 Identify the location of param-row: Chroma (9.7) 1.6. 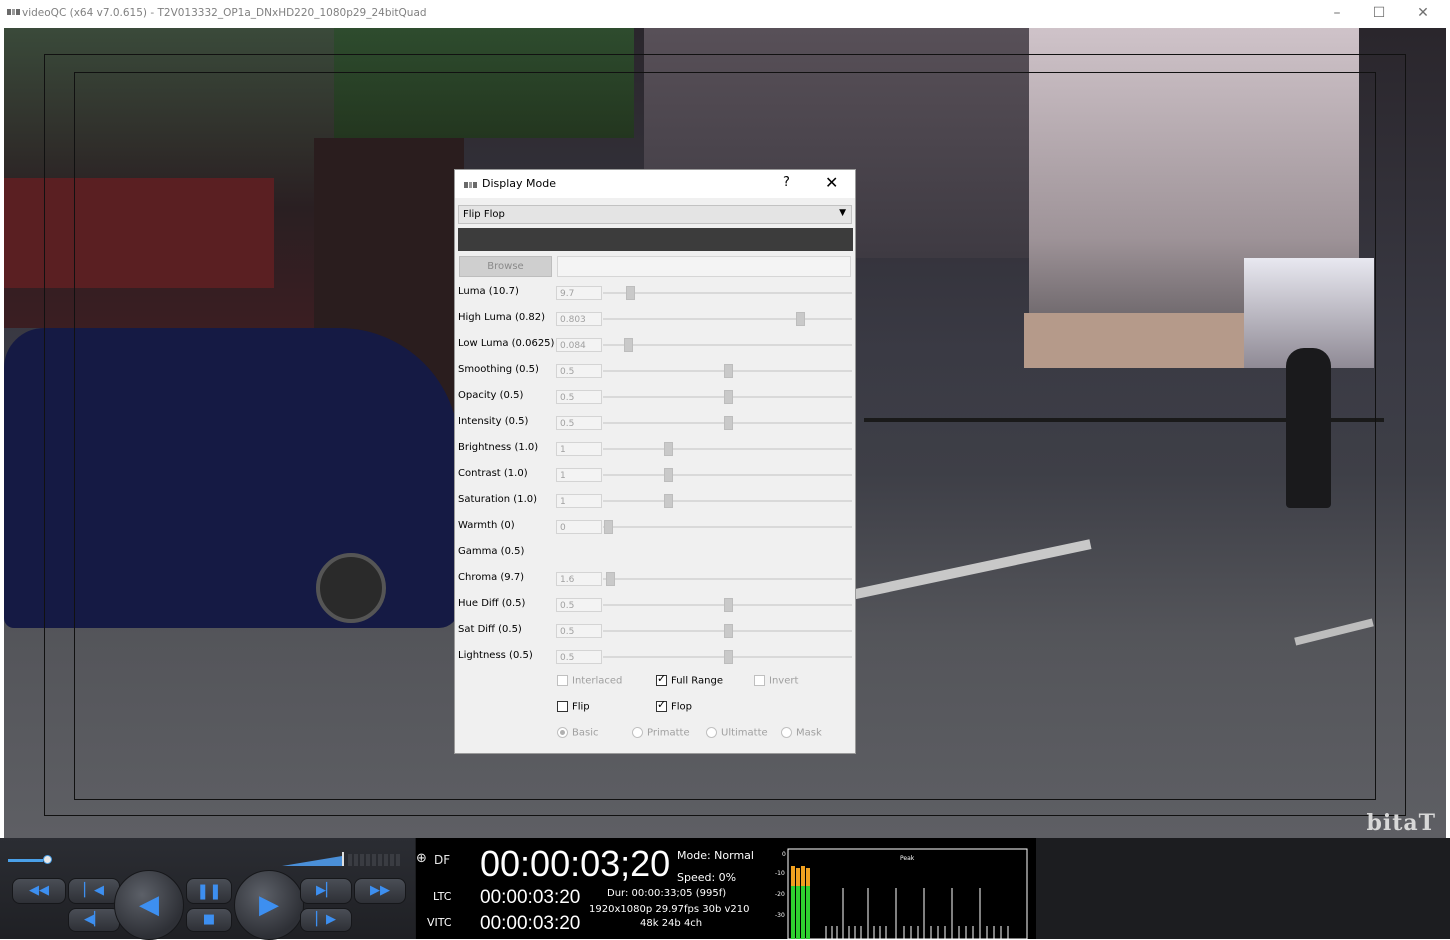
(655, 579).